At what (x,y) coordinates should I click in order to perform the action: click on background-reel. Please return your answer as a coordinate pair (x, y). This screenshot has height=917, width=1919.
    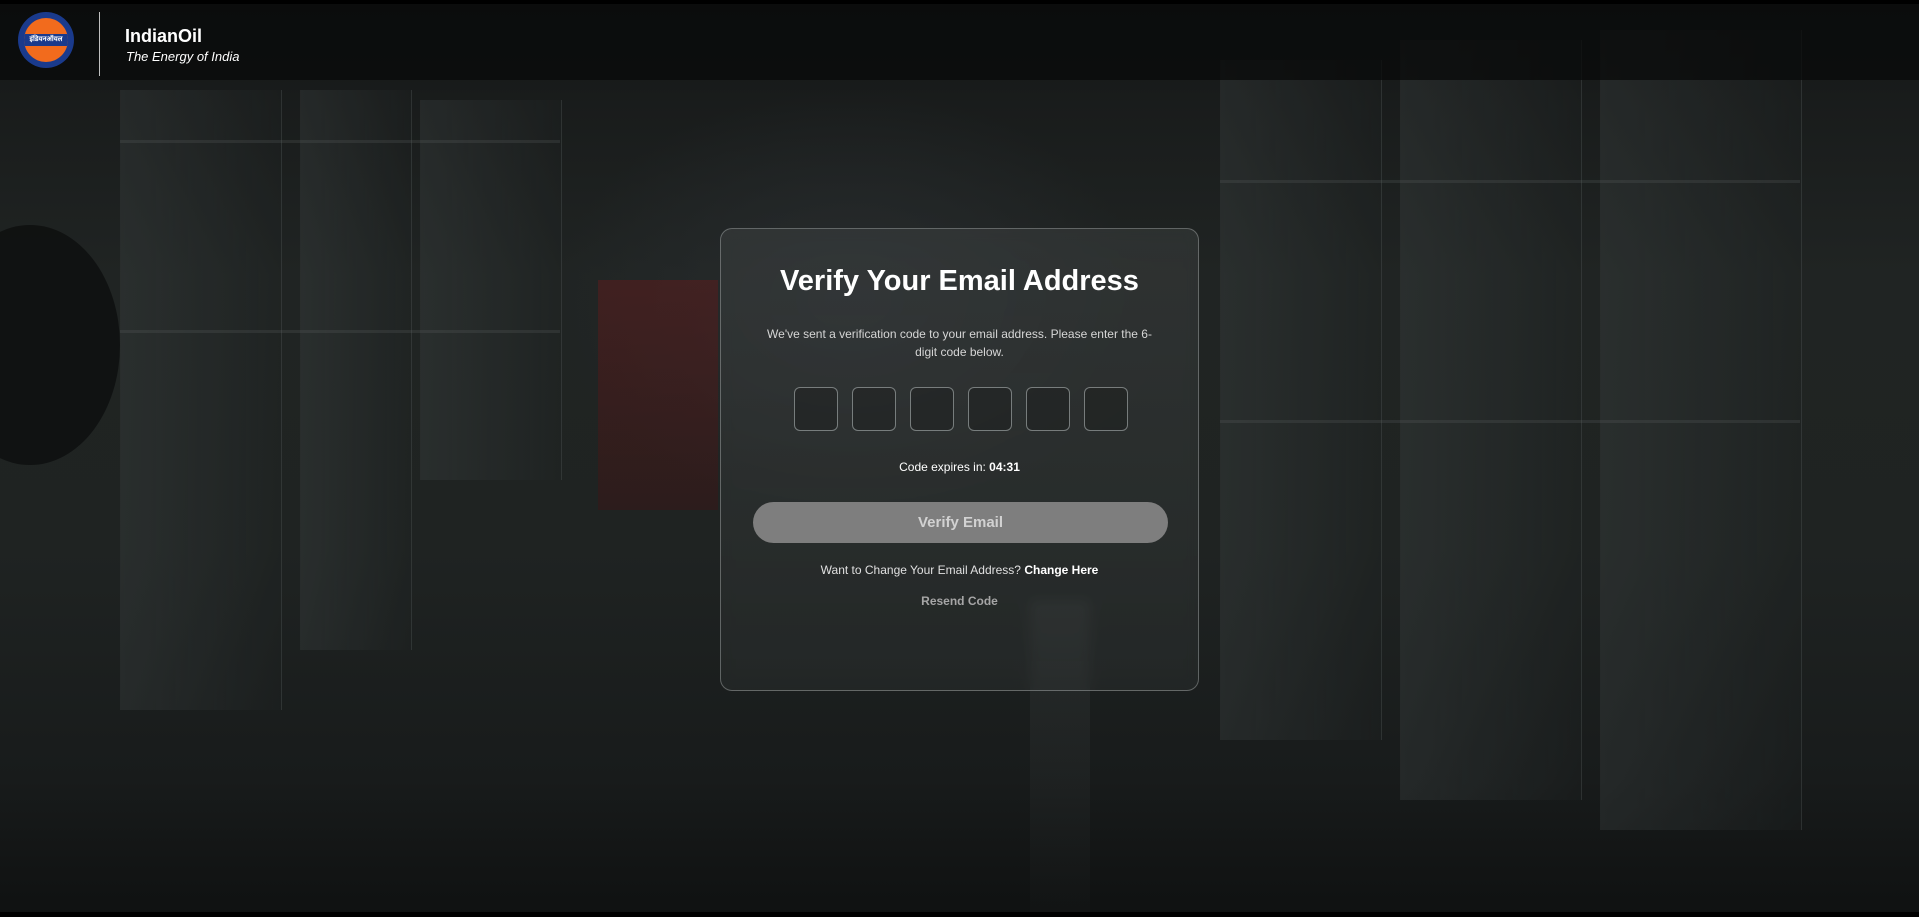
    Looking at the image, I should click on (60, 345).